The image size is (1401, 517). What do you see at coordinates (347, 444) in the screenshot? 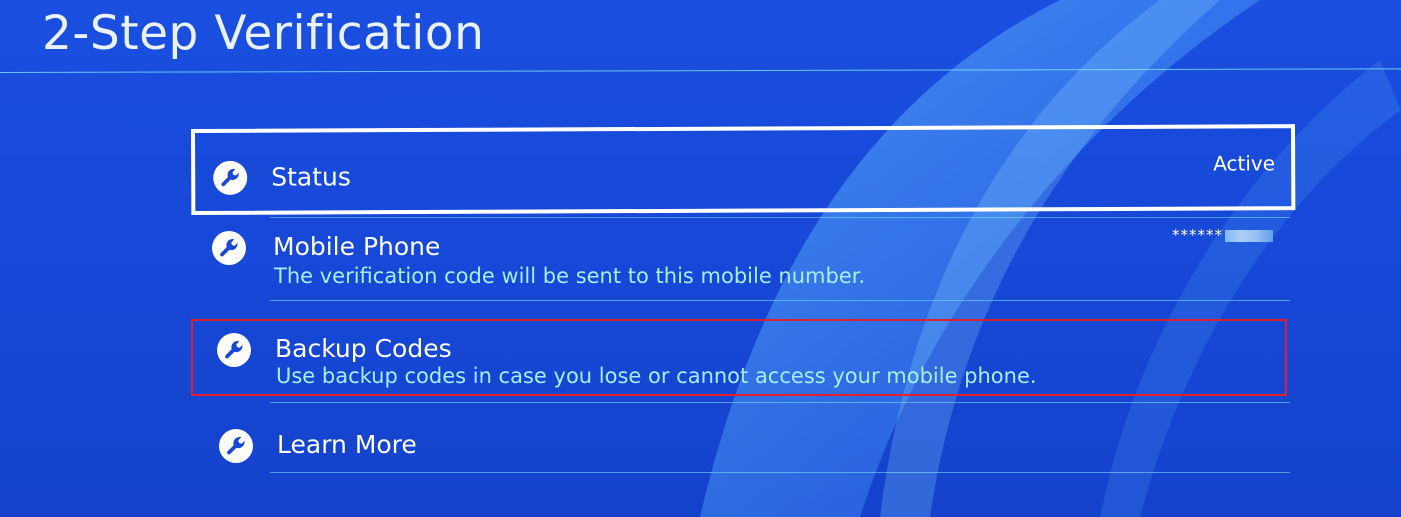
I see `learn-more-label: Learn More` at bounding box center [347, 444].